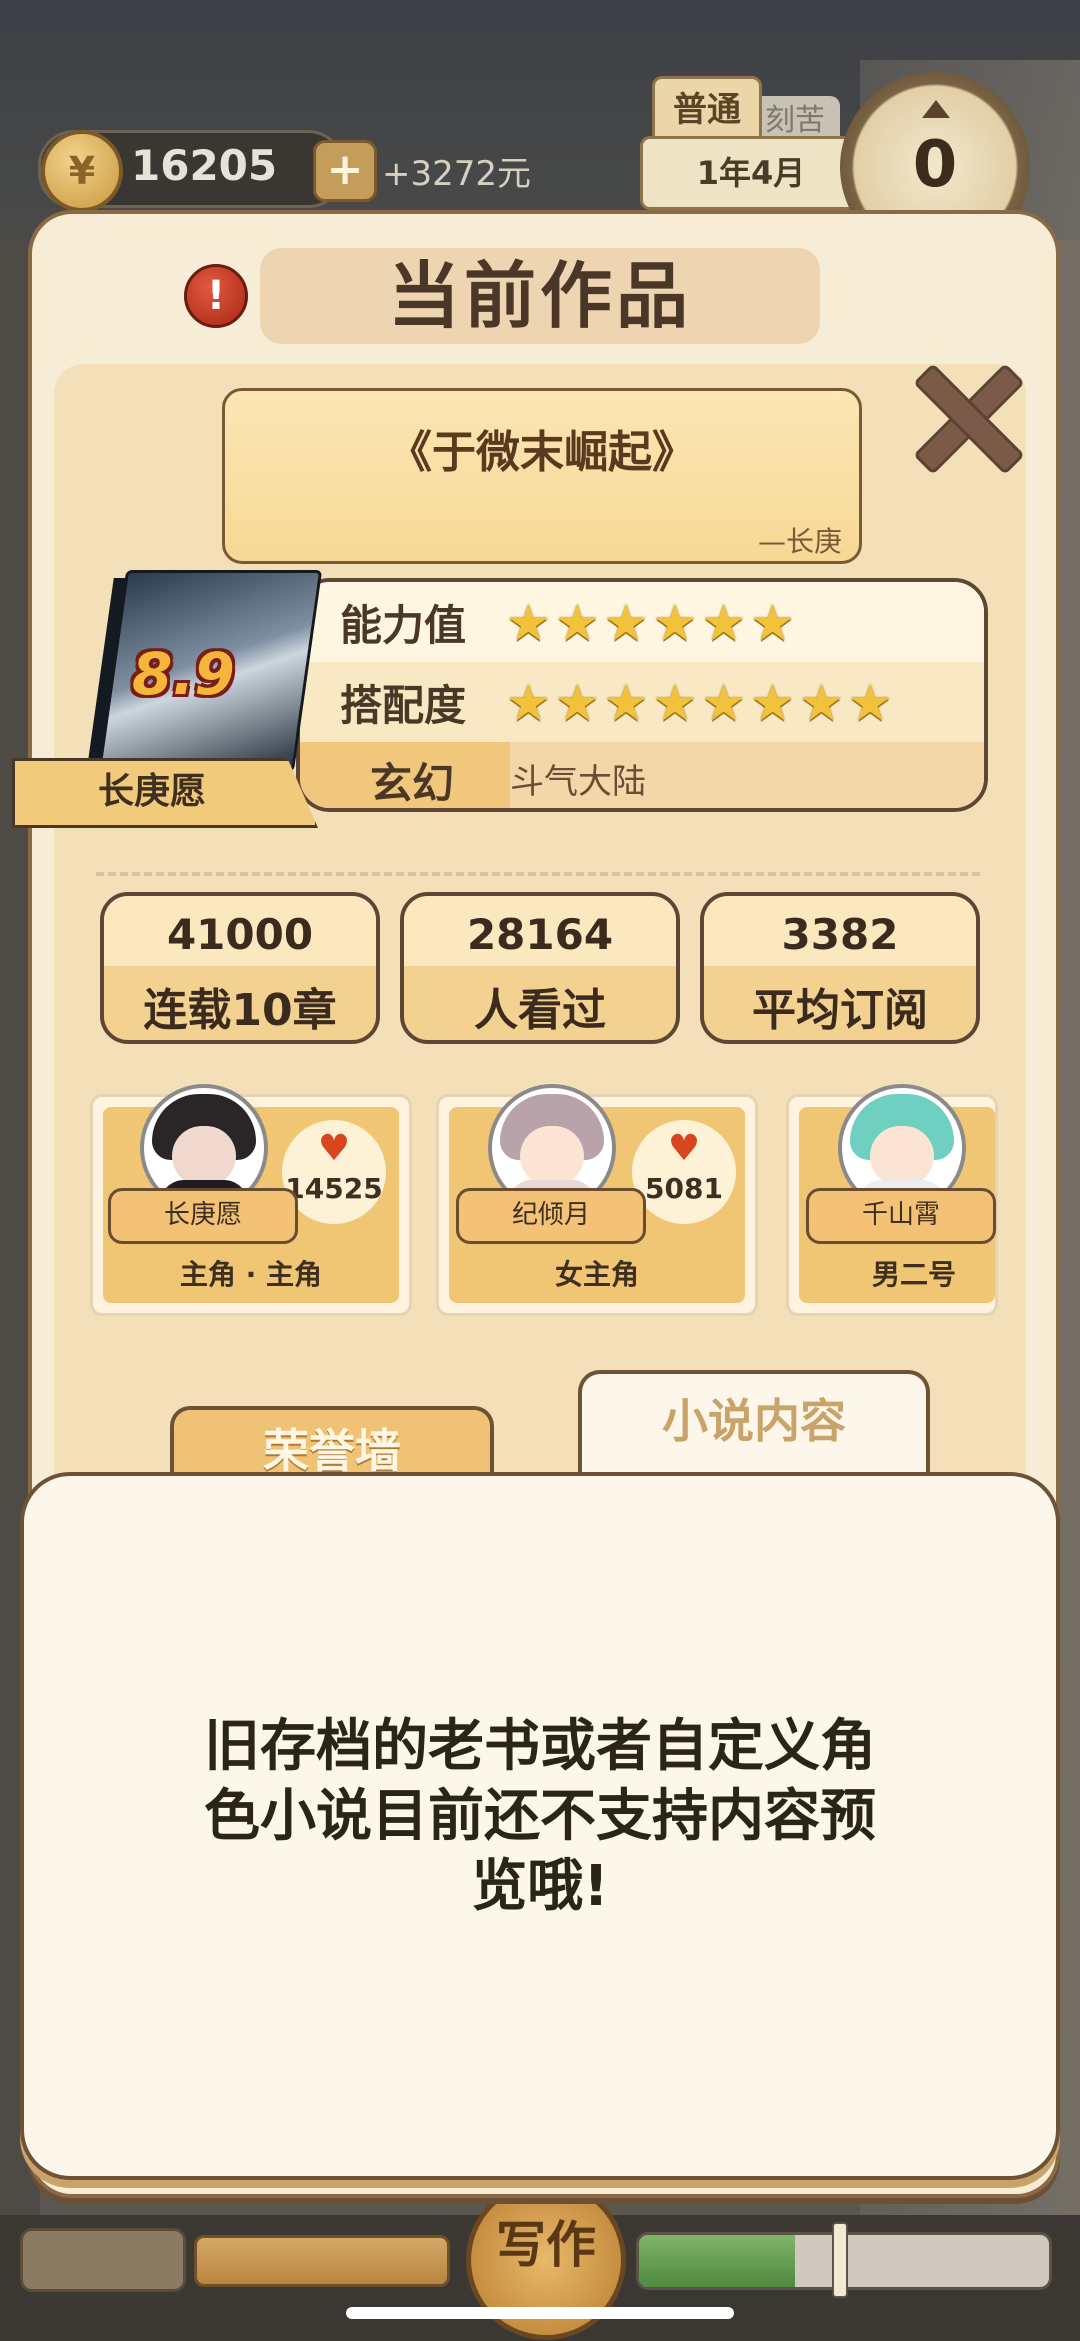 This screenshot has height=2341, width=1080. I want to click on match-row: 搭配度 ★★★★★★★★, so click(642, 702).